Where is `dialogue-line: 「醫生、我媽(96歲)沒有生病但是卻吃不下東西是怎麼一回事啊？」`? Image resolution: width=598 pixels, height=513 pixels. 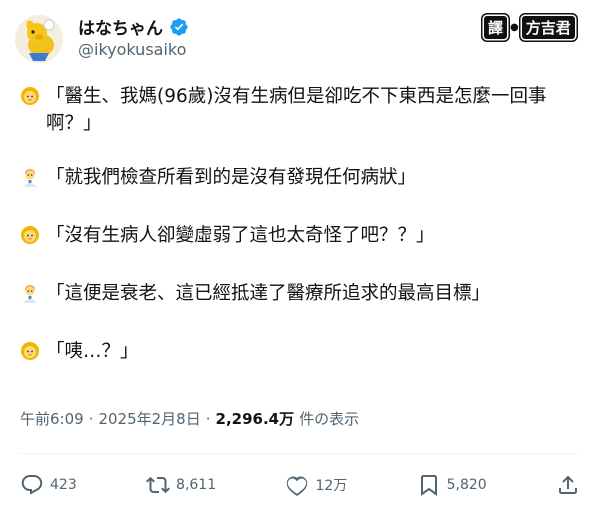
dialogue-line: 「醫生、我媽(96歲)沒有生病但是卻吃不下東西是怎麼一回事啊？」 is located at coordinates (300, 110).